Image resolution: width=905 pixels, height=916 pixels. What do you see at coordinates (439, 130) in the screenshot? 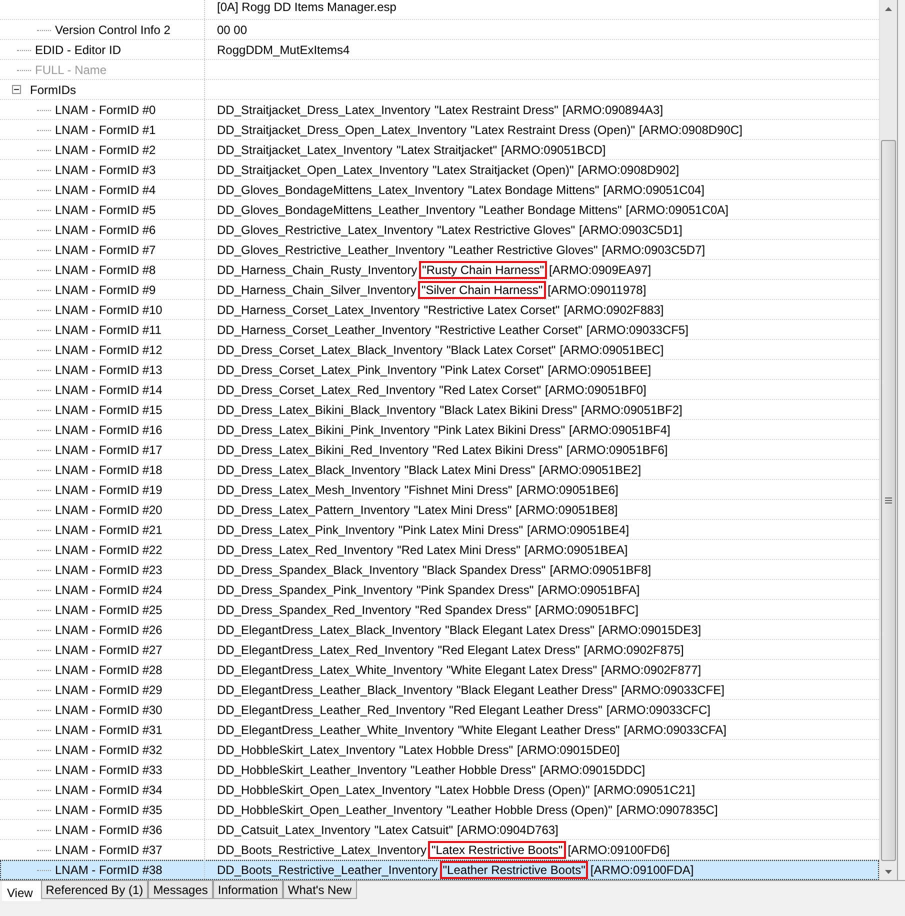
I see `tree-row: LNAM - FormID #1 DD_Straitjacket_Dress_Open_Latex_Inventory "Latex Restraint Dress (Open)" [ARMO:0908D90C]` at bounding box center [439, 130].